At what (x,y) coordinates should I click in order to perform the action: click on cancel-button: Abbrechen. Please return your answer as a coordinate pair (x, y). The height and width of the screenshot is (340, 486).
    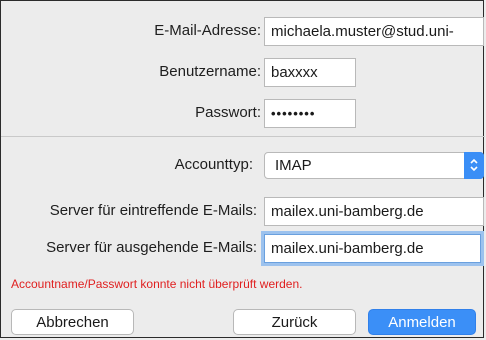
    Looking at the image, I should click on (72, 322).